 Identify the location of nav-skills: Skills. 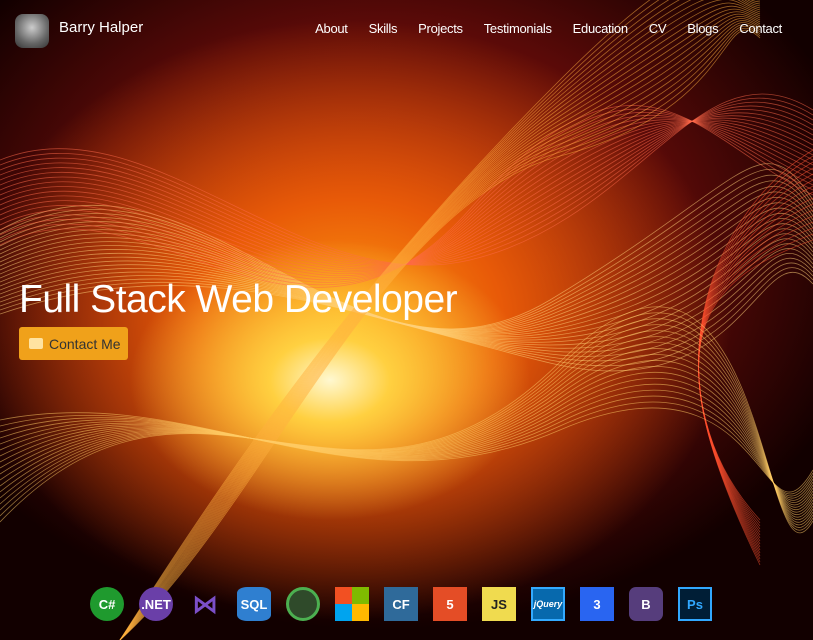
(383, 28).